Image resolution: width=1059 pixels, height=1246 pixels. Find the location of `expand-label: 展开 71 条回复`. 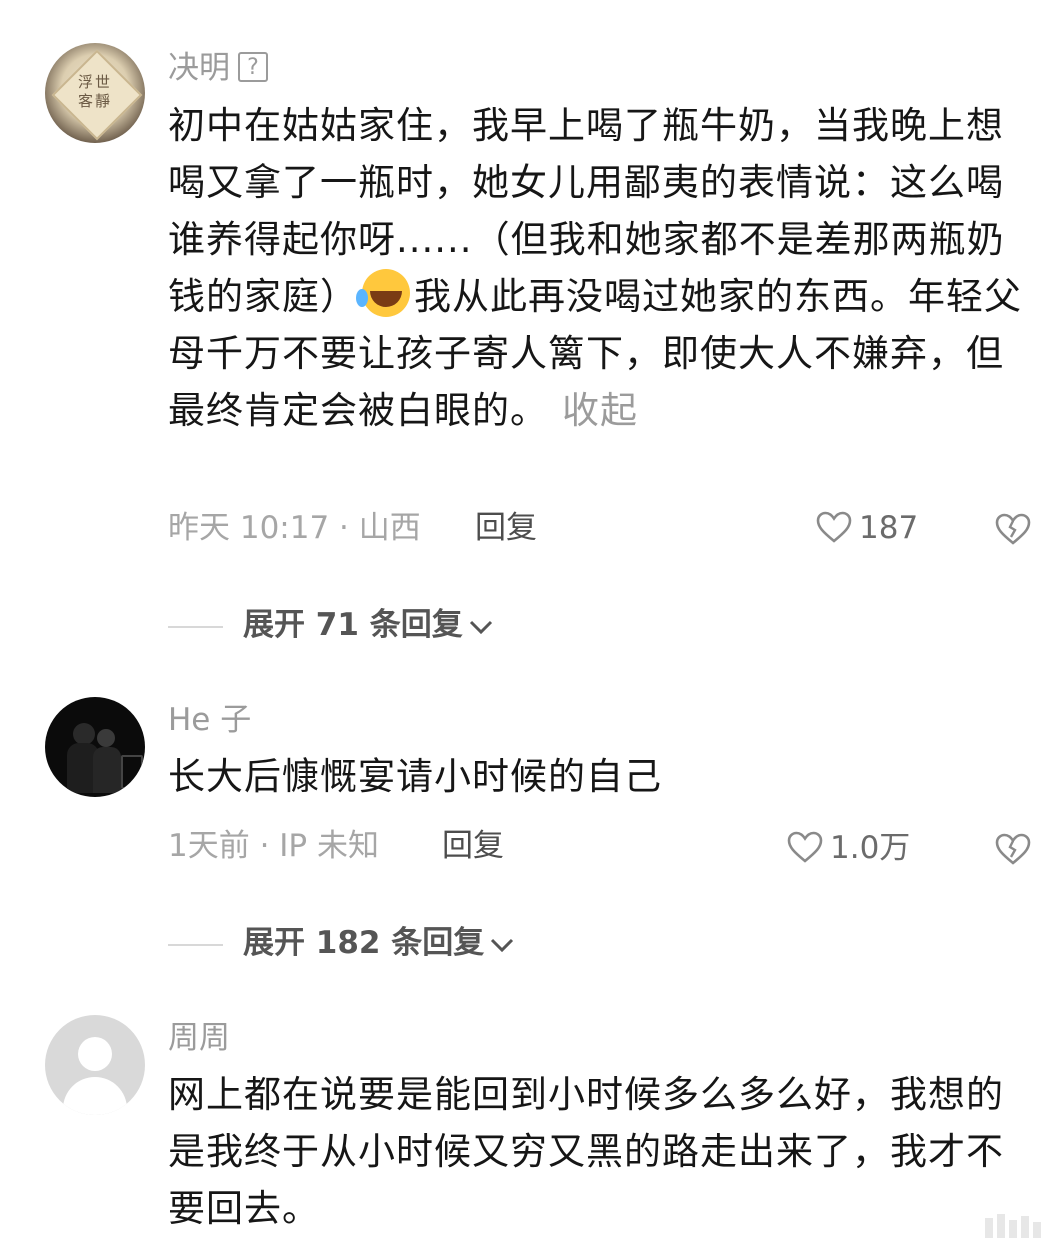

expand-label: 展开 71 条回复 is located at coordinates (353, 625).